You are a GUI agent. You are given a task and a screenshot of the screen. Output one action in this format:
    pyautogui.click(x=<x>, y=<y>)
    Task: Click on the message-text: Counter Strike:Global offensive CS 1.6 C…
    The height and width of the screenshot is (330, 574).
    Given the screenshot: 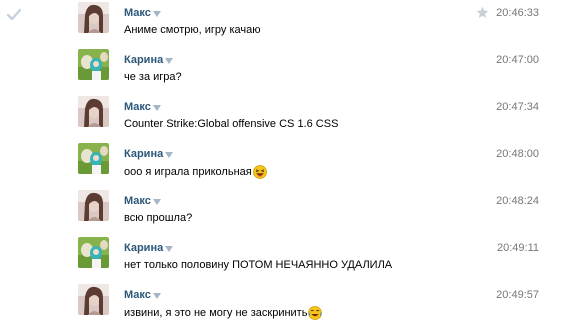 What is the action you would take?
    pyautogui.click(x=231, y=124)
    